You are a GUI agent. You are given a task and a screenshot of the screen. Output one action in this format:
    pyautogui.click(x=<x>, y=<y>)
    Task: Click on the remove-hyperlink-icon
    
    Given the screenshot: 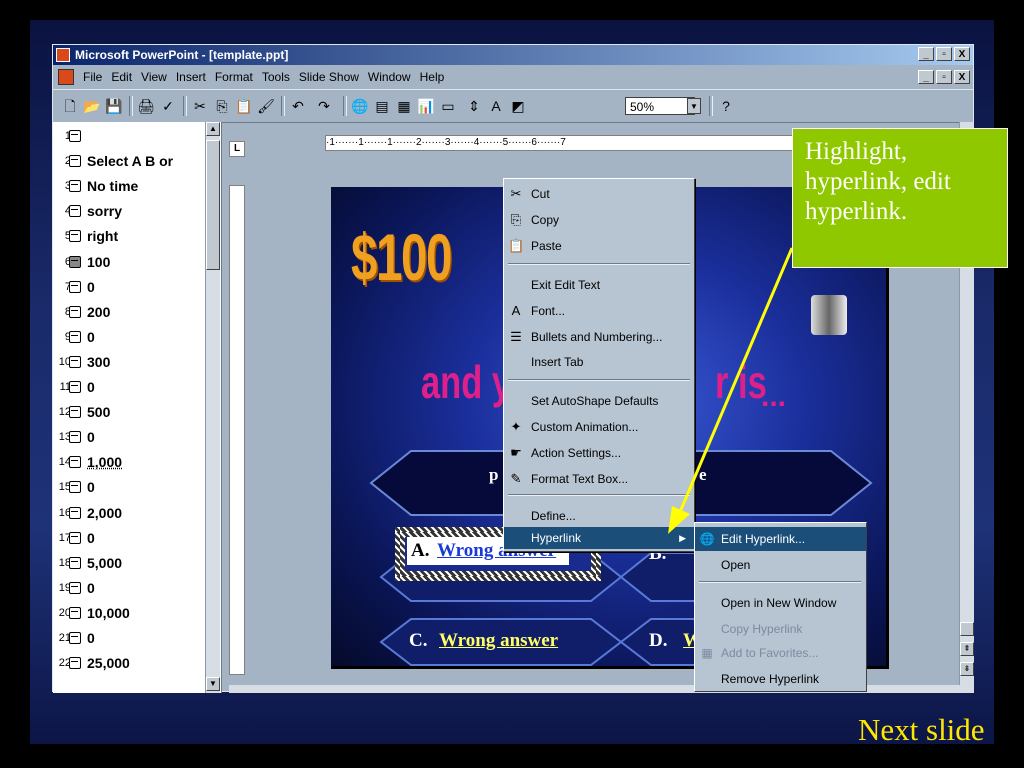 What is the action you would take?
    pyautogui.click(x=707, y=679)
    